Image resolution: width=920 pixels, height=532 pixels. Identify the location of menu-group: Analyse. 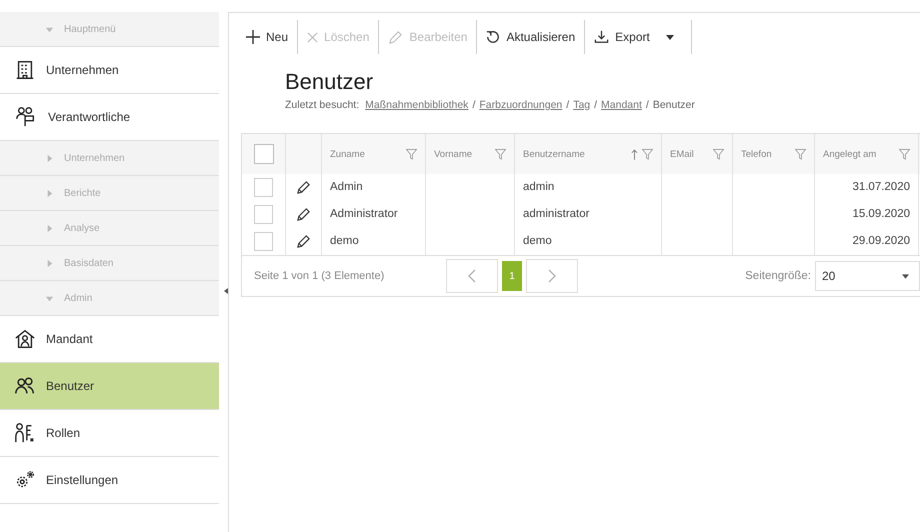
(109, 228).